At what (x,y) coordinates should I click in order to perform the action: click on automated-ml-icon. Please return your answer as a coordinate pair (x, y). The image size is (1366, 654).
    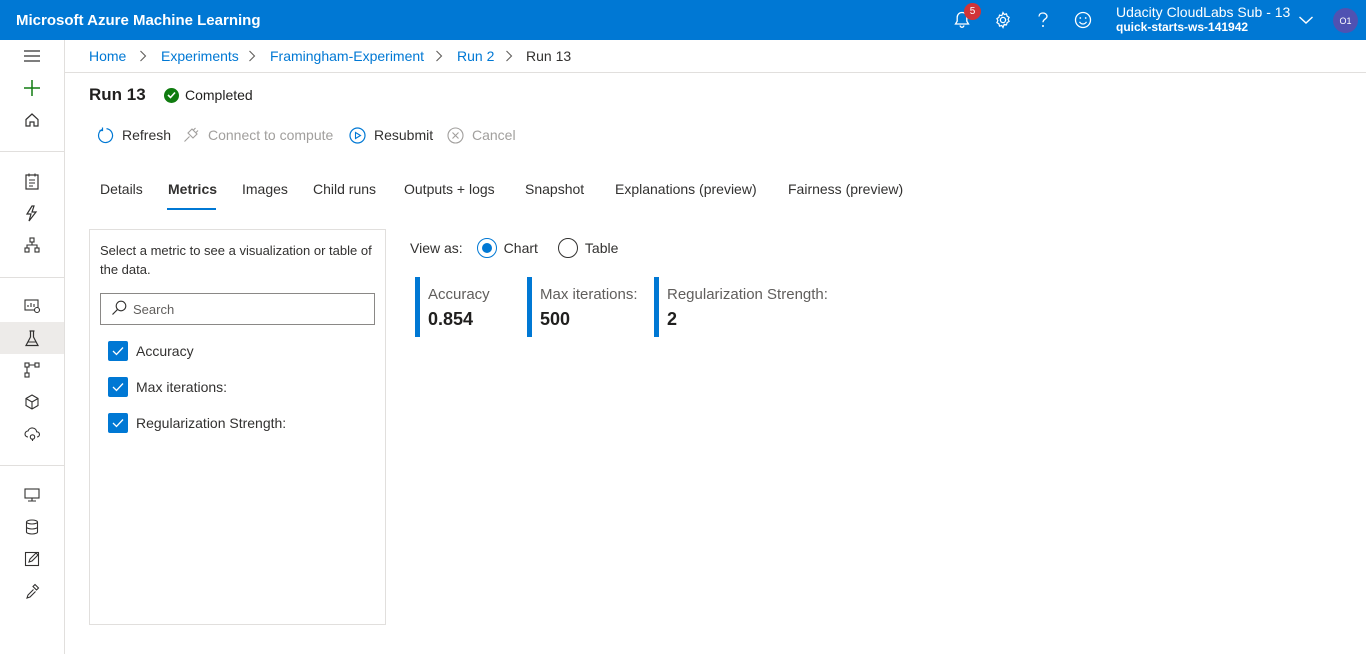
    Looking at the image, I should click on (32, 213).